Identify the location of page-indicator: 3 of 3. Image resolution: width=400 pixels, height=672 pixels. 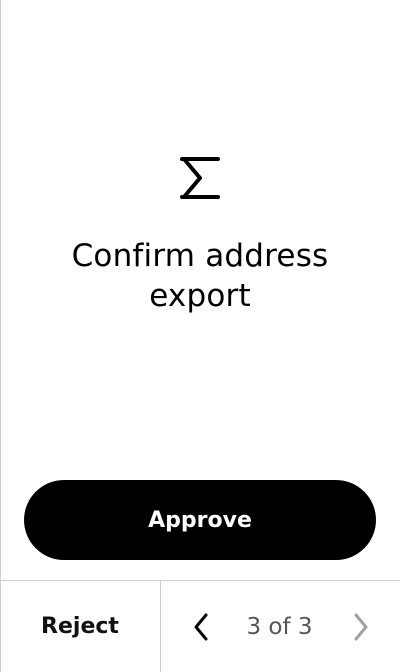
(279, 626).